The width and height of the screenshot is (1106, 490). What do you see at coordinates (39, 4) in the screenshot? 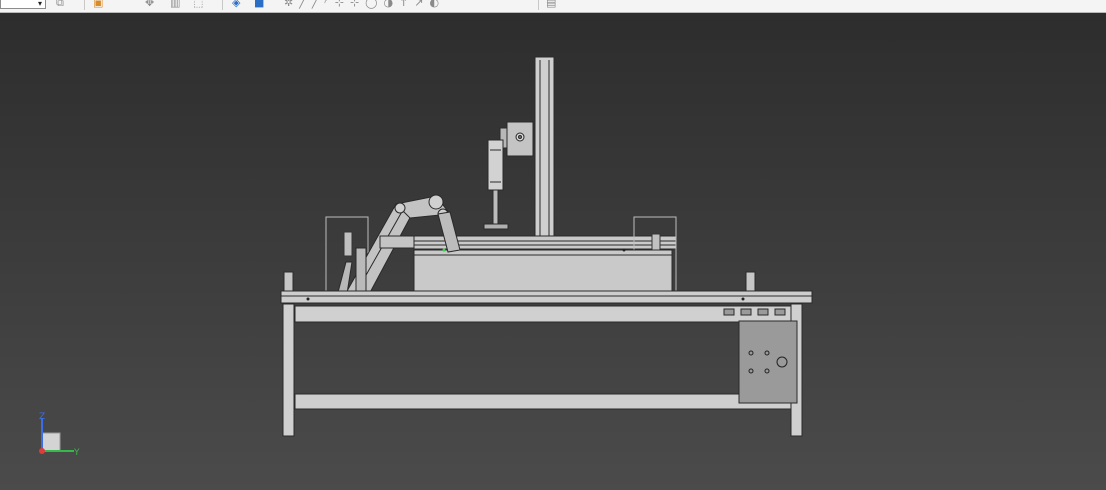
I see `chevron-down-icon: ▾` at bounding box center [39, 4].